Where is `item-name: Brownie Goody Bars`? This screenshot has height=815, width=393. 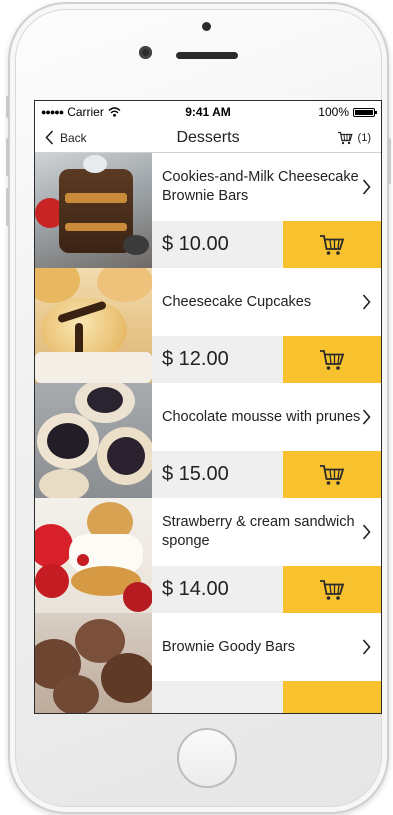
item-name: Brownie Goody Bars is located at coordinates (228, 646).